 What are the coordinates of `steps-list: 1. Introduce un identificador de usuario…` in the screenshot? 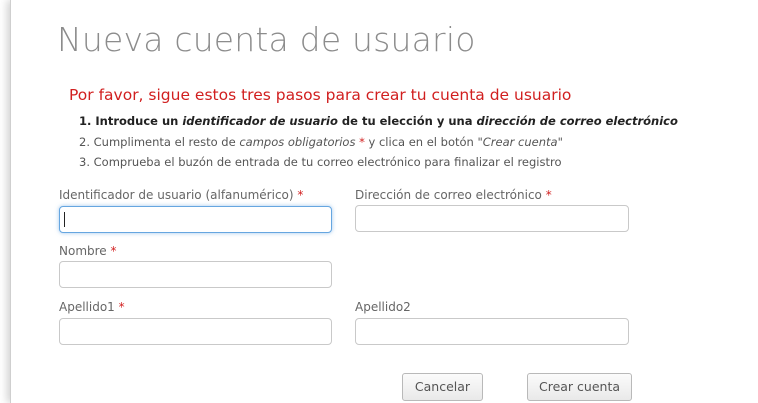 It's located at (378, 142).